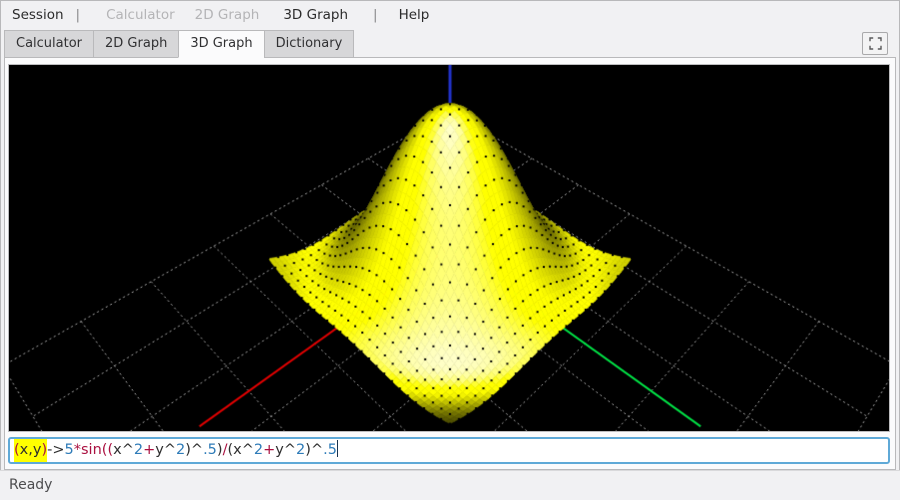  What do you see at coordinates (77, 450) in the screenshot?
I see `expression-token: *` at bounding box center [77, 450].